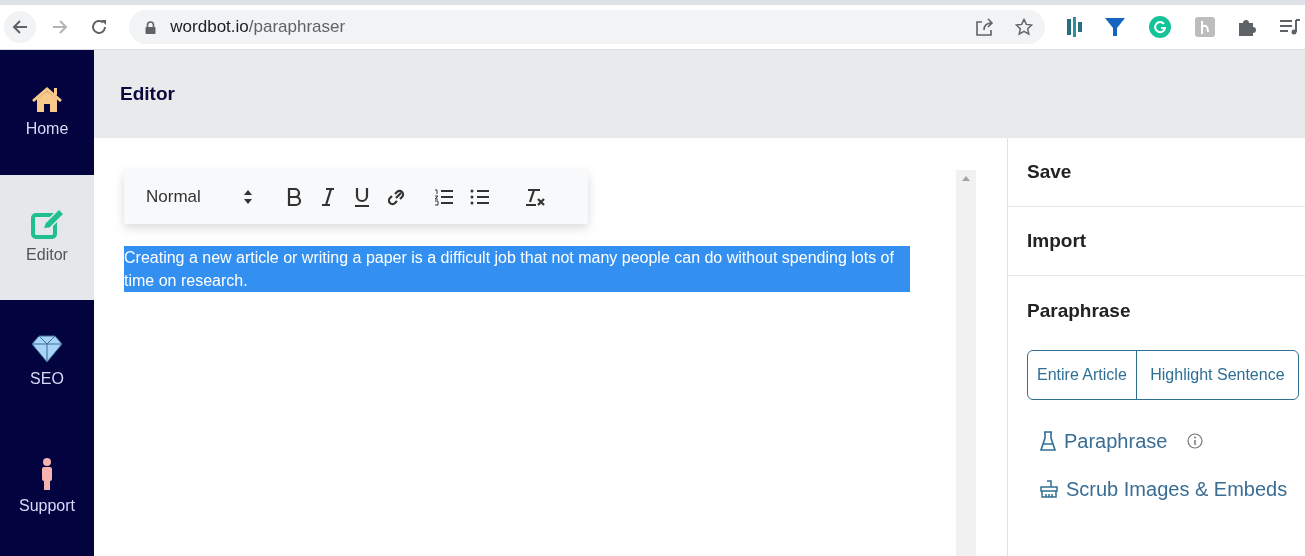  What do you see at coordinates (1049, 172) in the screenshot?
I see `section-heading: Save` at bounding box center [1049, 172].